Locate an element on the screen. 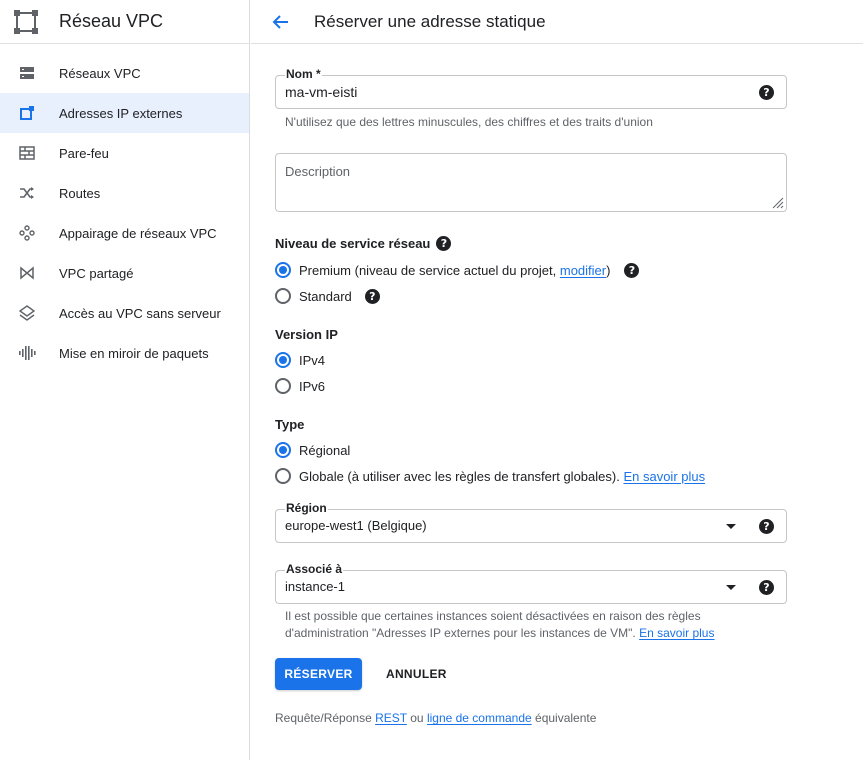 This screenshot has height=760, width=863. page-title: Réserver une adresse statique is located at coordinates (430, 21).